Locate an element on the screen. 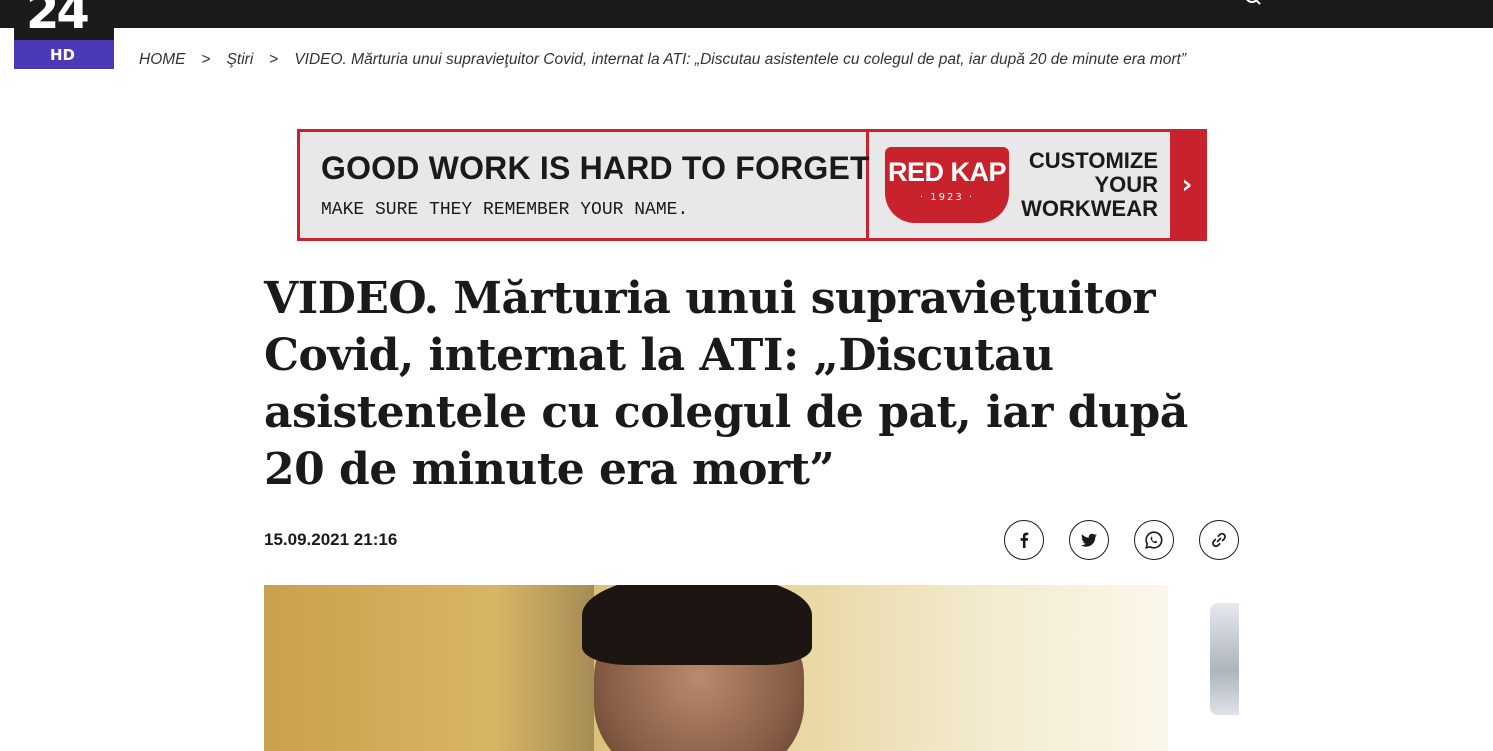 The height and width of the screenshot is (751, 1493). image-person-hair is located at coordinates (697, 625).